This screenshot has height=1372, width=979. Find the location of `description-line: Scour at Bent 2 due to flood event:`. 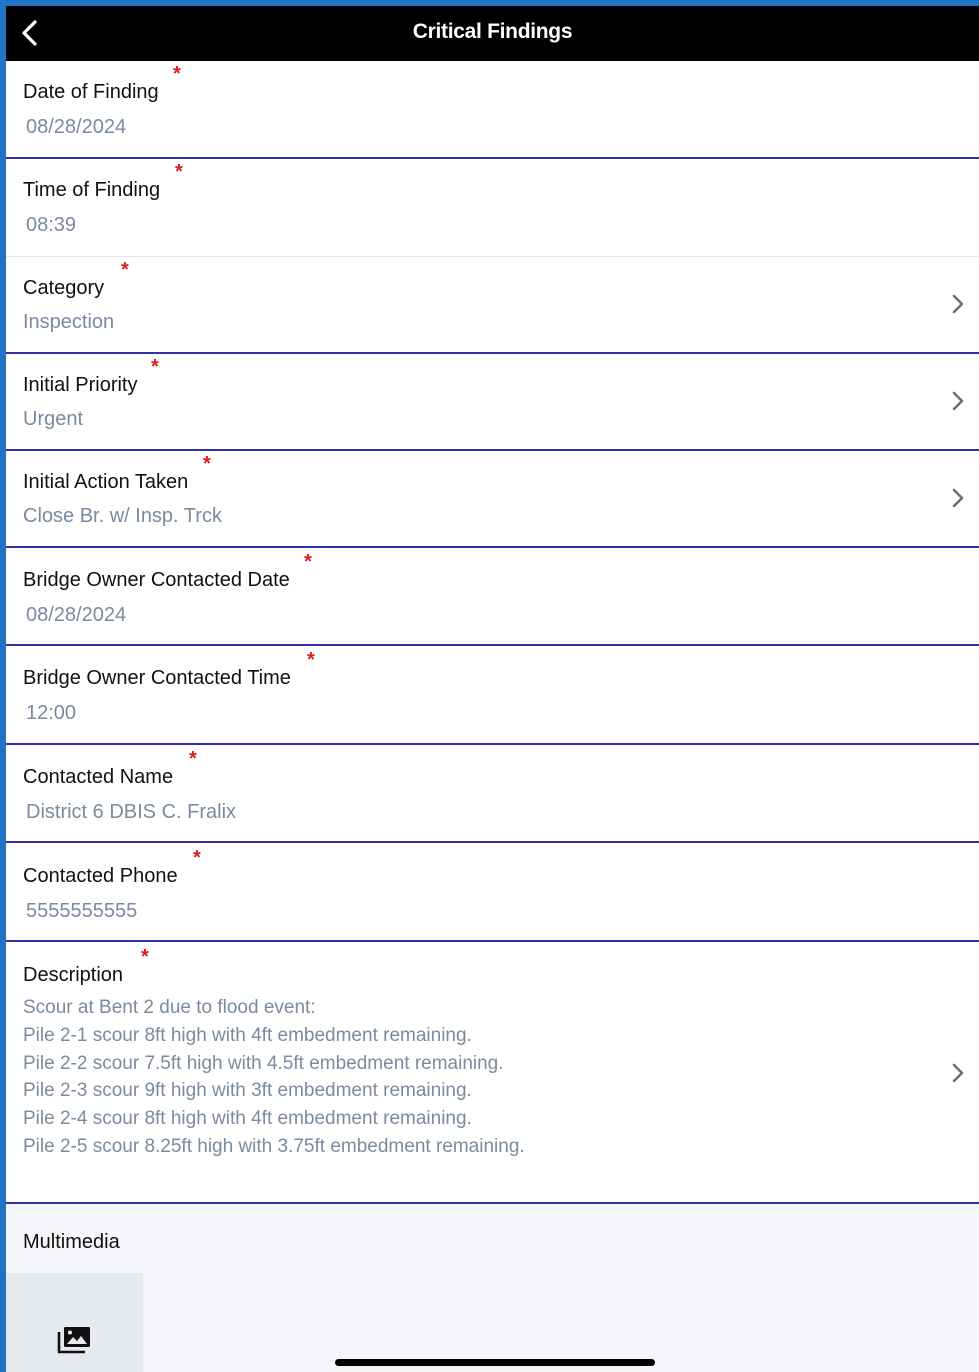

description-line: Scour at Bent 2 due to flood event: is located at coordinates (169, 1007).